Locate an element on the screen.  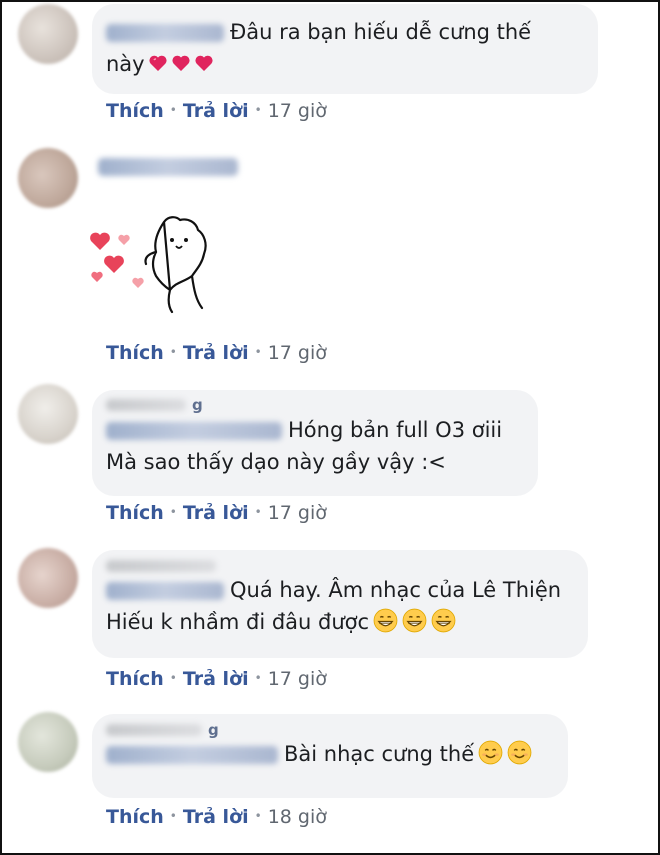
heart-bunny-sticker is located at coordinates (148, 265).